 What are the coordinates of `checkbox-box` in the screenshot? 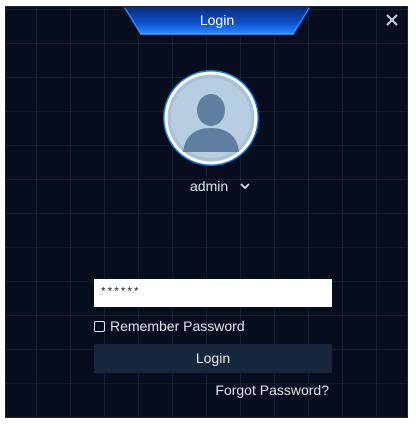 It's located at (99, 326).